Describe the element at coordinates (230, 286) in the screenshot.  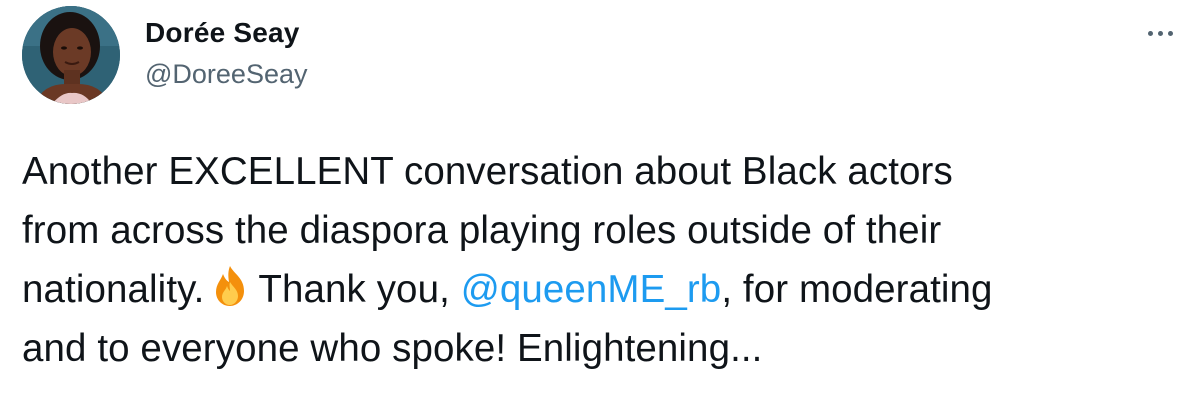
I see `fire-emoji-icon` at that location.